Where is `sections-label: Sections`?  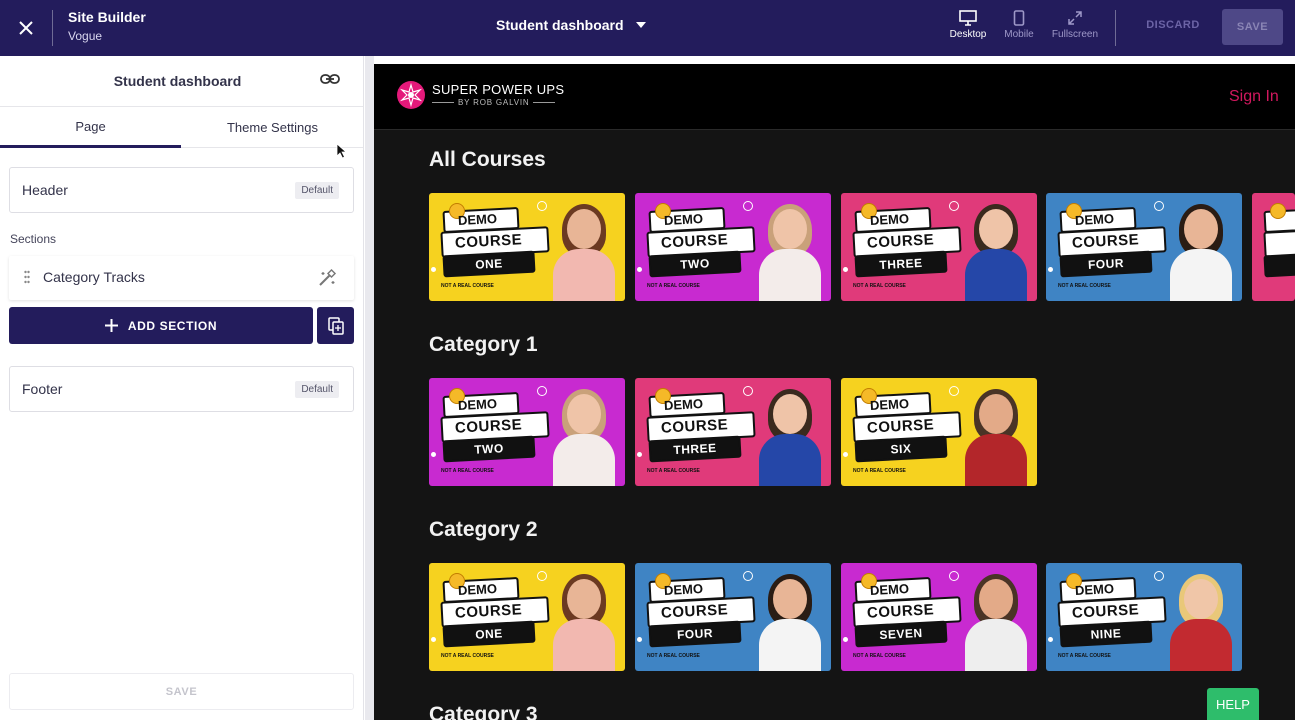
sections-label: Sections is located at coordinates (33, 239).